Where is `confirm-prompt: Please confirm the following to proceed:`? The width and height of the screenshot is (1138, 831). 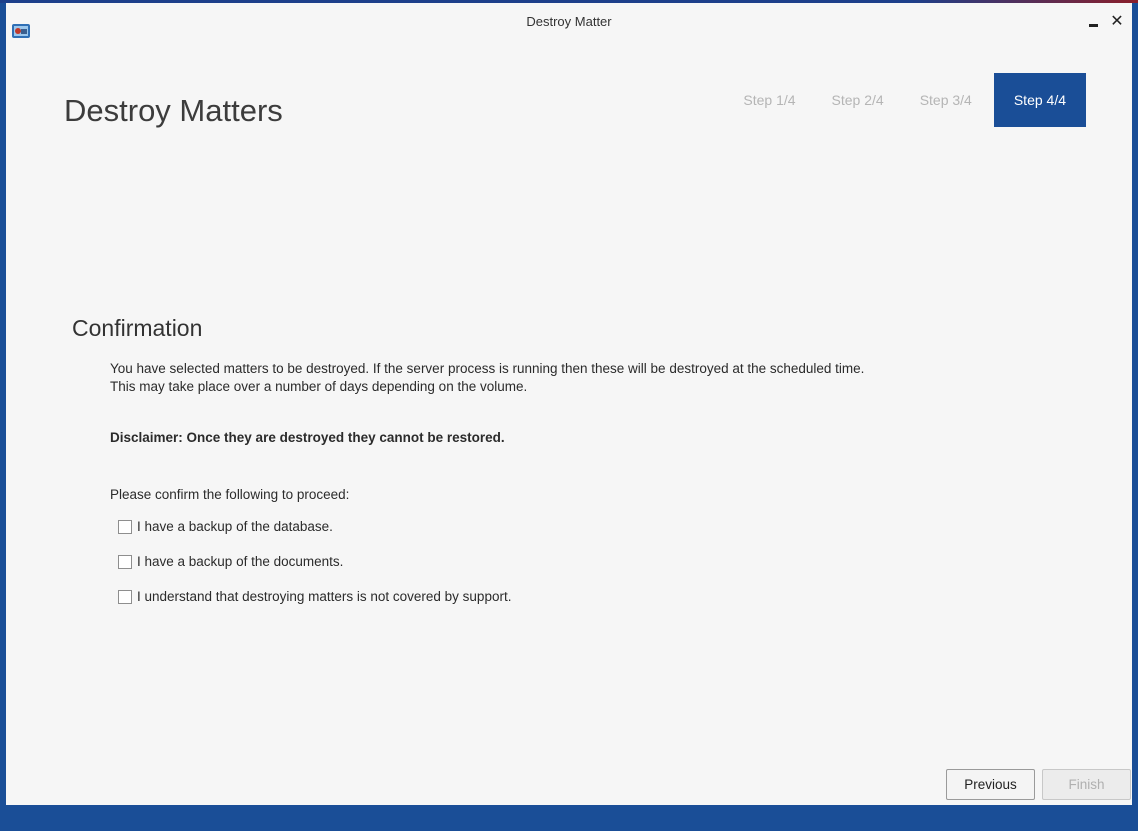 confirm-prompt: Please confirm the following to proceed: is located at coordinates (230, 494).